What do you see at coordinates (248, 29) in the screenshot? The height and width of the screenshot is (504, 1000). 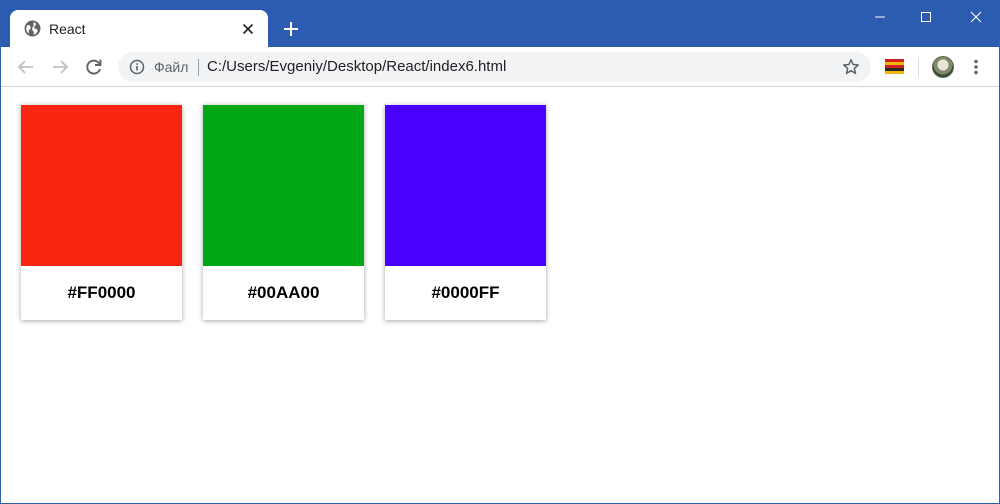 I see `close-tab-icon` at bounding box center [248, 29].